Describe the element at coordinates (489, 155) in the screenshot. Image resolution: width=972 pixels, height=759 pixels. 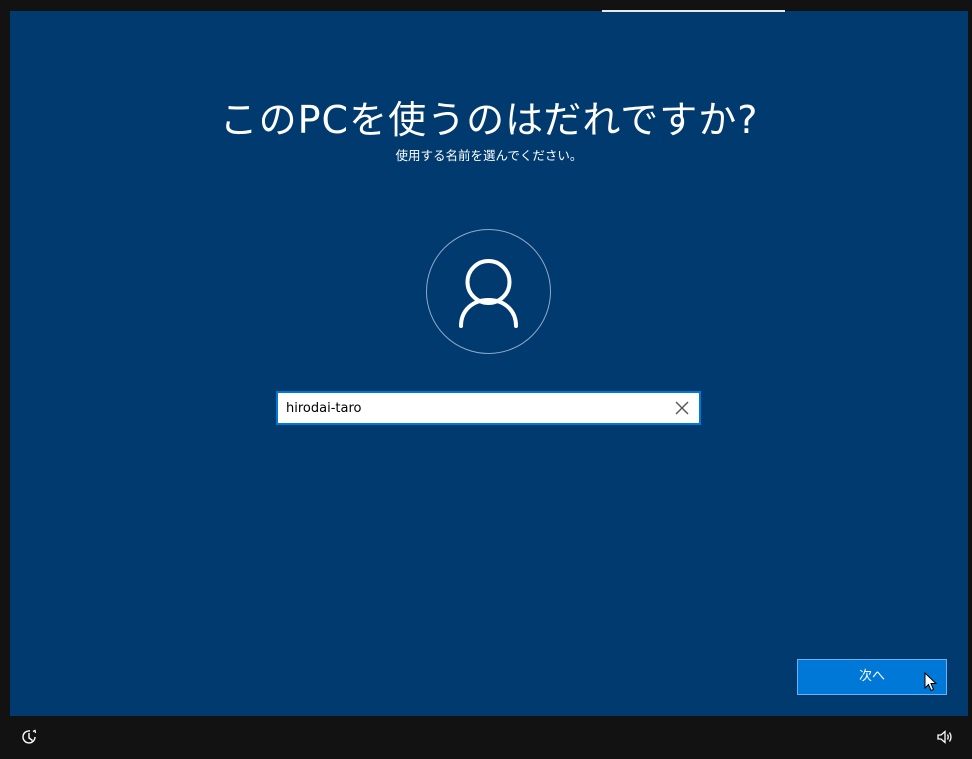
I see `page-subtitle: 使用する名前を選んでください。` at that location.